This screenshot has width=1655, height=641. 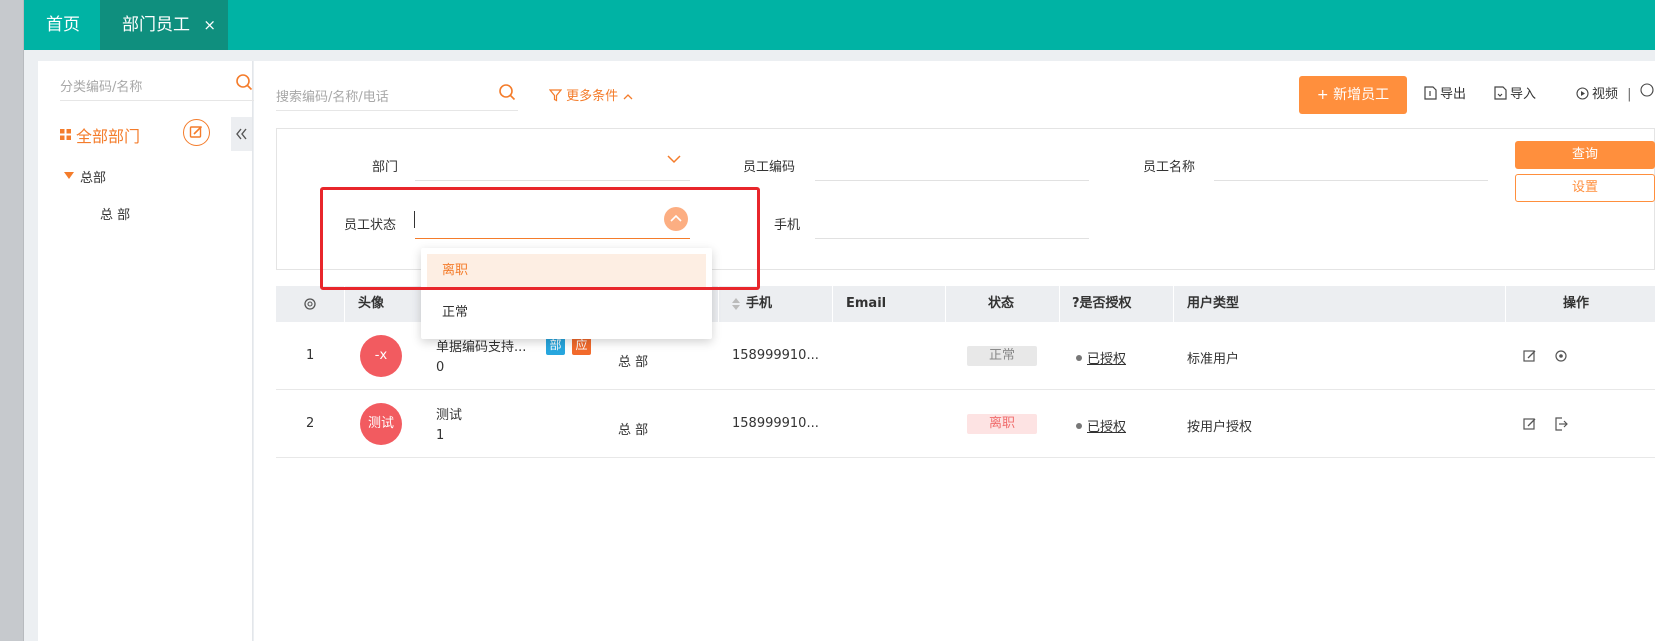 I want to click on column-header-avatar: 头像, so click(x=371, y=303).